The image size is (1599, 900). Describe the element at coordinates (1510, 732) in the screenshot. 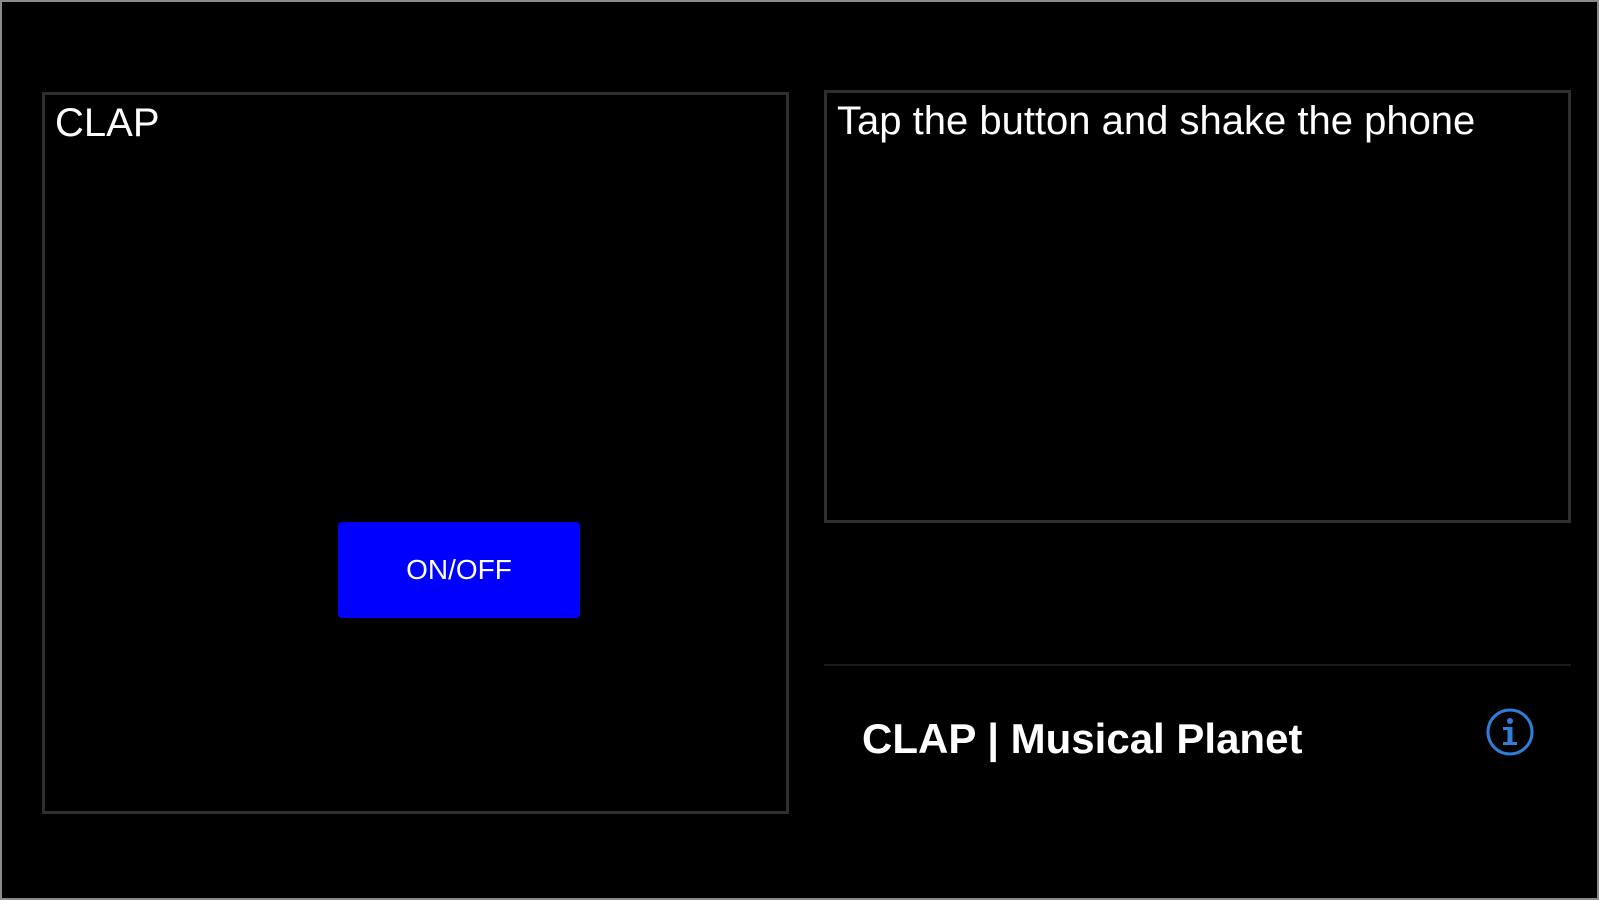

I see `info-icon` at that location.